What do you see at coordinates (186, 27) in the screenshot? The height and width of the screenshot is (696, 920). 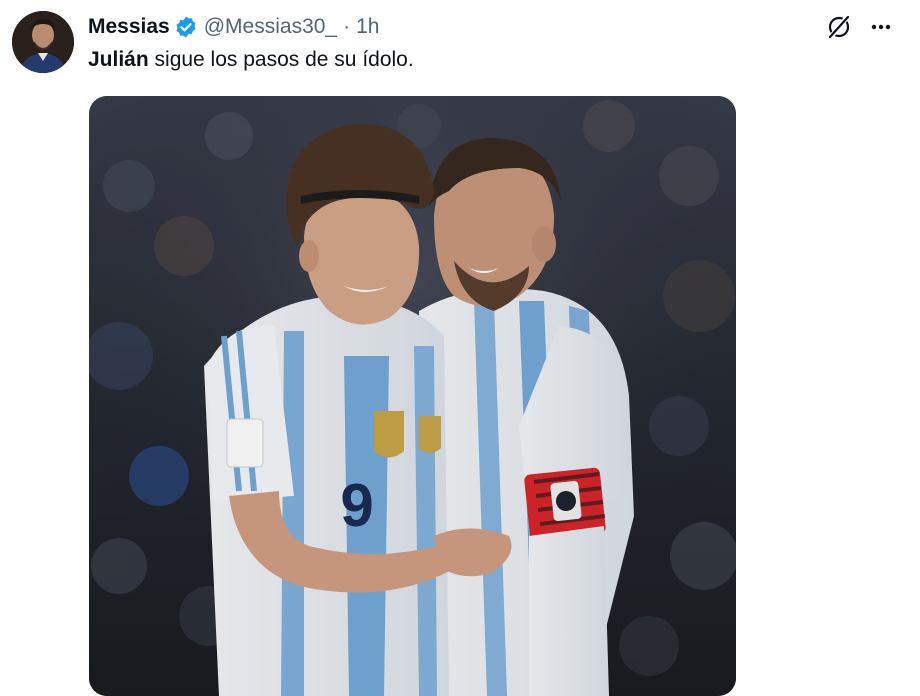 I see `verified-badge-icon` at bounding box center [186, 27].